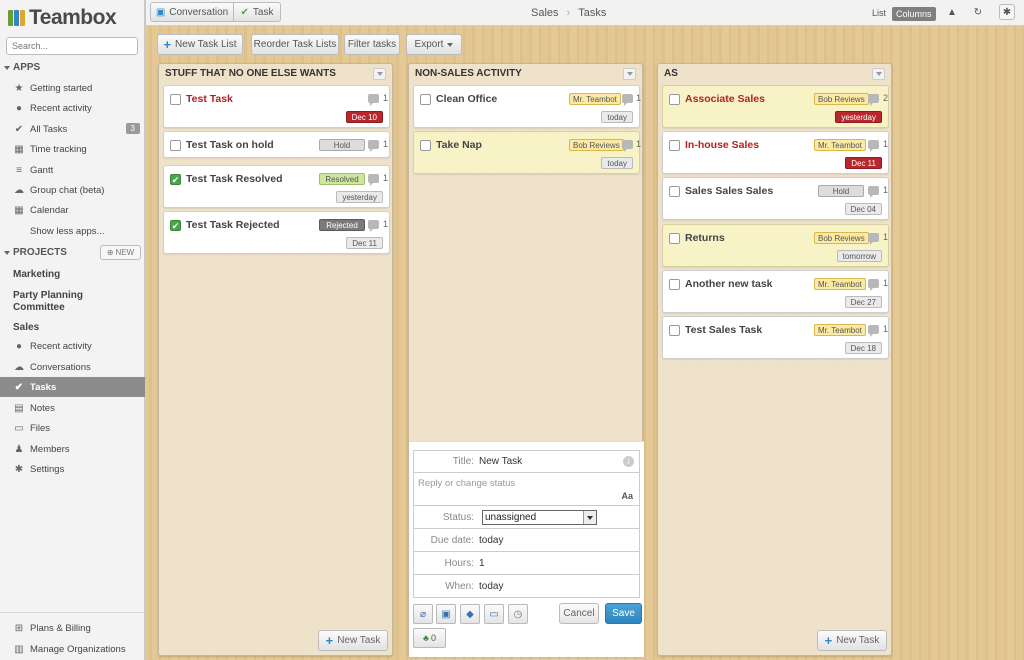  I want to click on sidebar-item-notes: ▤ Notes, so click(72, 408).